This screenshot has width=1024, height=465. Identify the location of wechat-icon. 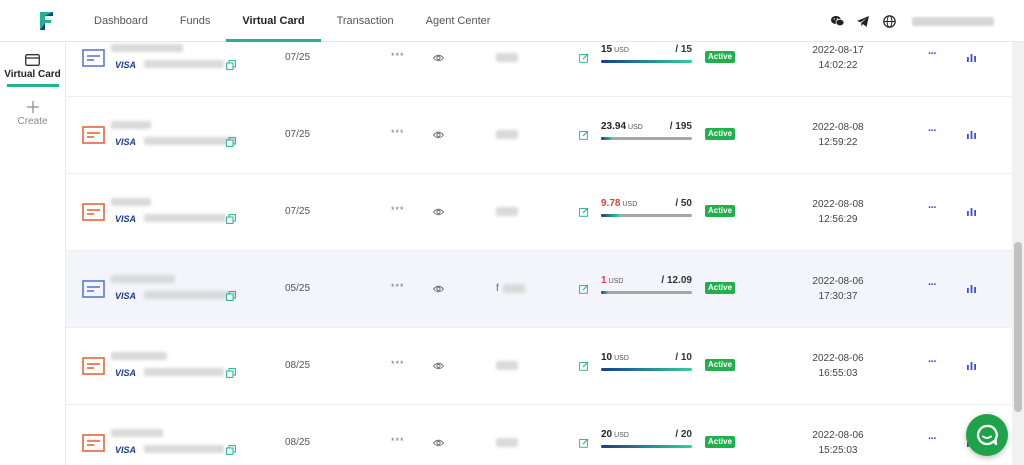
(837, 21).